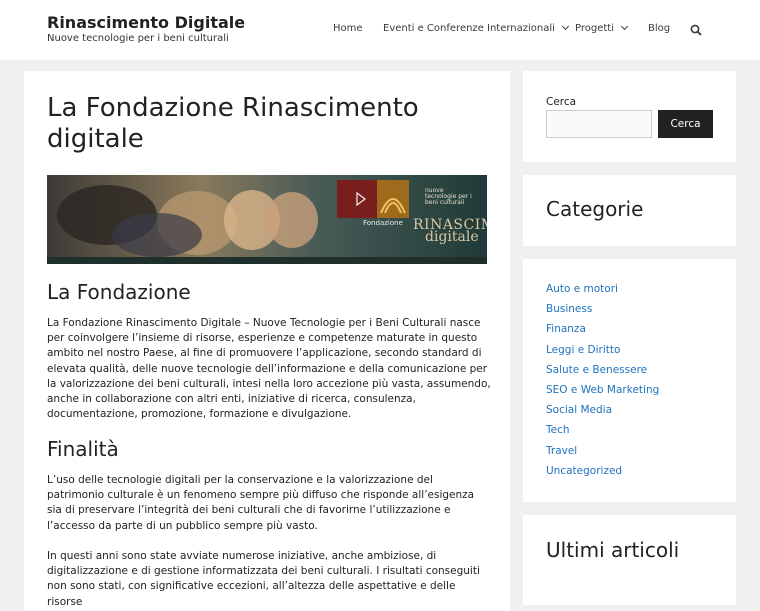  Describe the element at coordinates (267, 260) in the screenshot. I see `banner-strip` at that location.